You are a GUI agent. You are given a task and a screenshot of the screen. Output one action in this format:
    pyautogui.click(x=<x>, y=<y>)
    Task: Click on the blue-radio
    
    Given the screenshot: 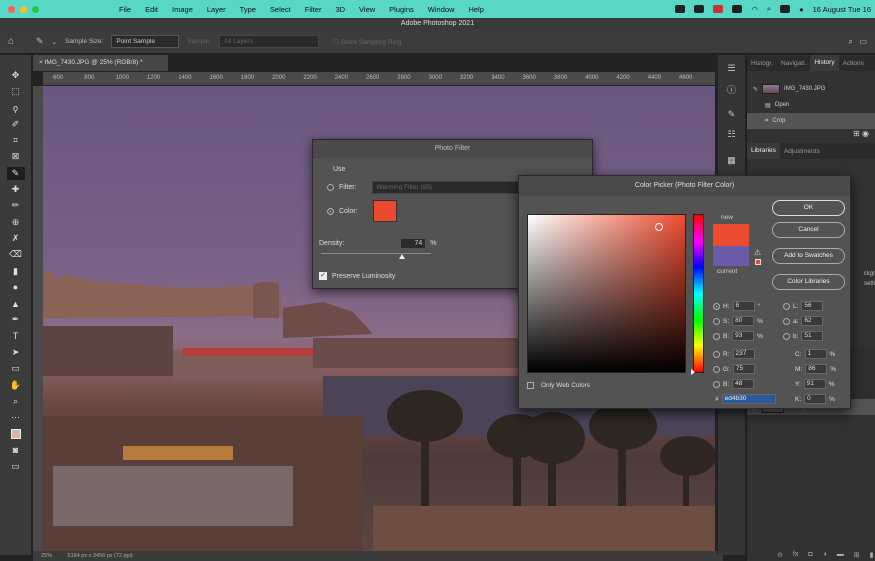 What is the action you would take?
    pyautogui.click(x=716, y=384)
    